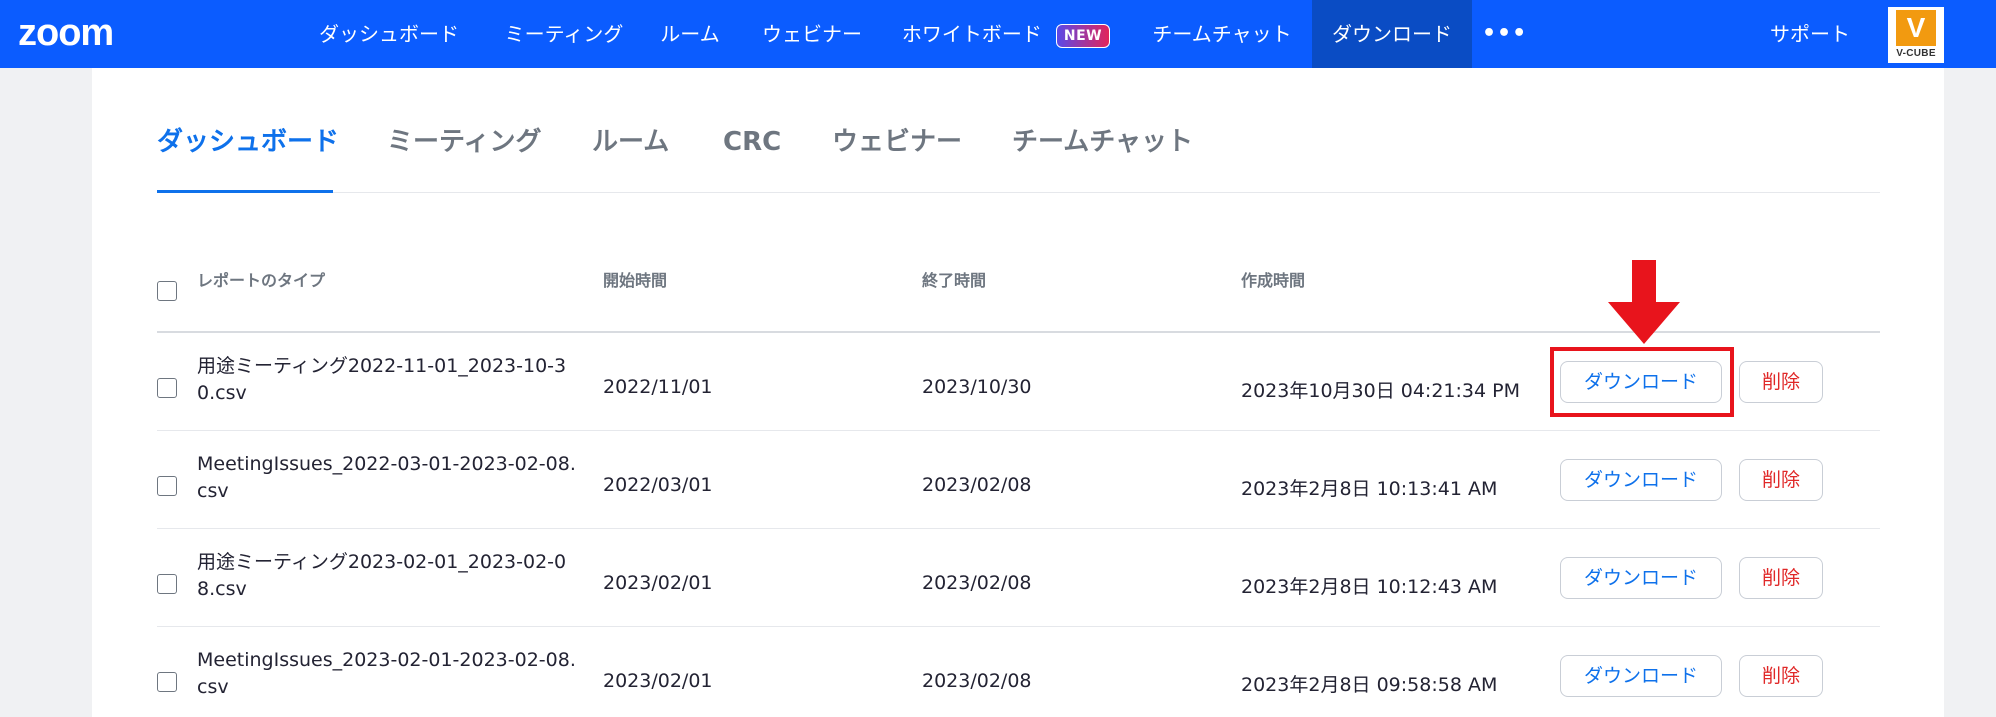  Describe the element at coordinates (1916, 53) in the screenshot. I see `vcube-logo-text: V-CUBE` at that location.